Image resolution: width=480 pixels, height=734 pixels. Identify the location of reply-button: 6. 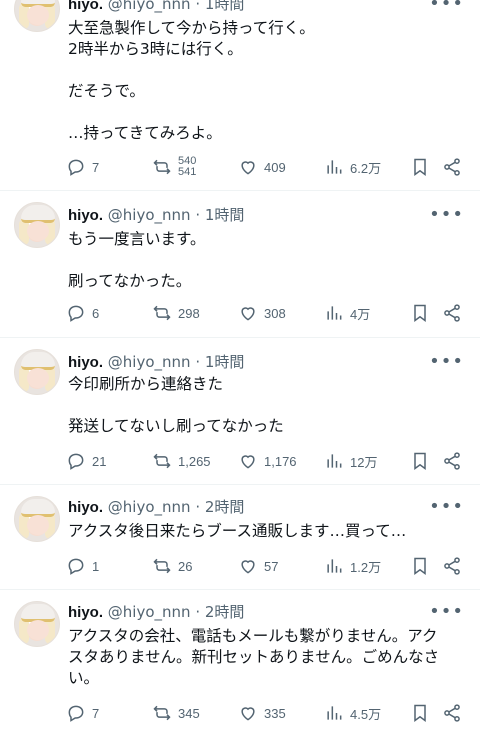
(82, 313).